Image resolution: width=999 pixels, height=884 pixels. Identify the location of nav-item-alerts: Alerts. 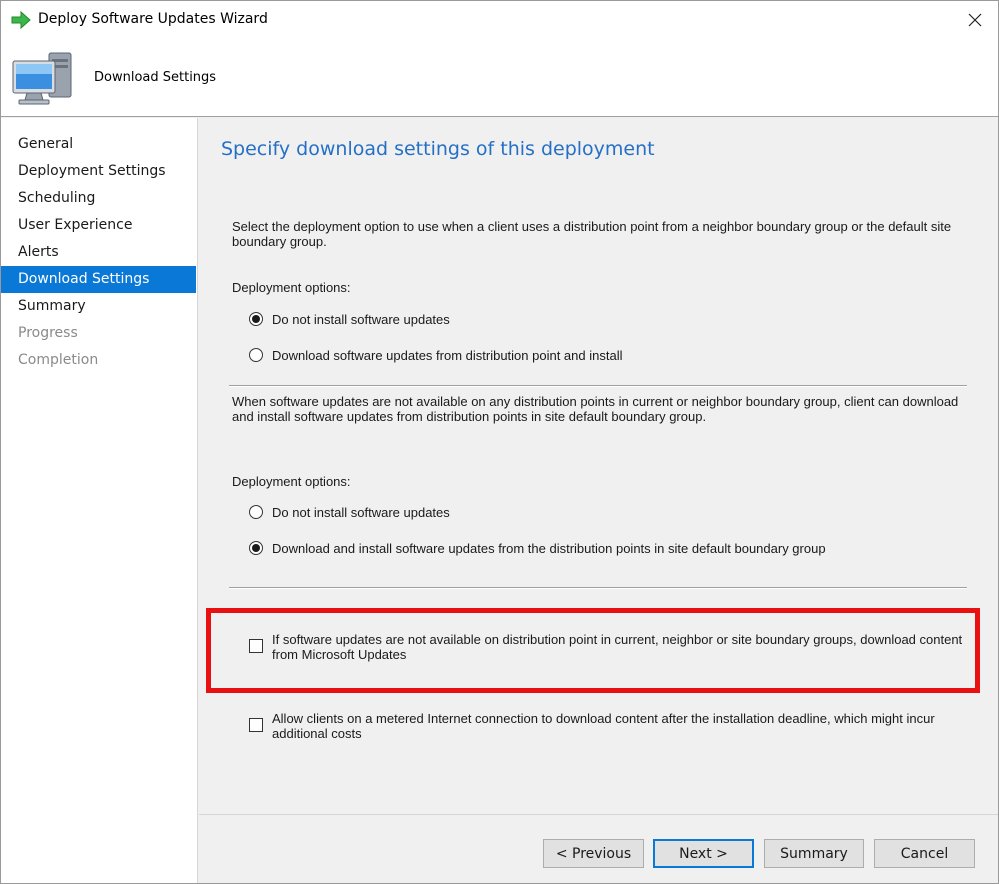
(98, 252).